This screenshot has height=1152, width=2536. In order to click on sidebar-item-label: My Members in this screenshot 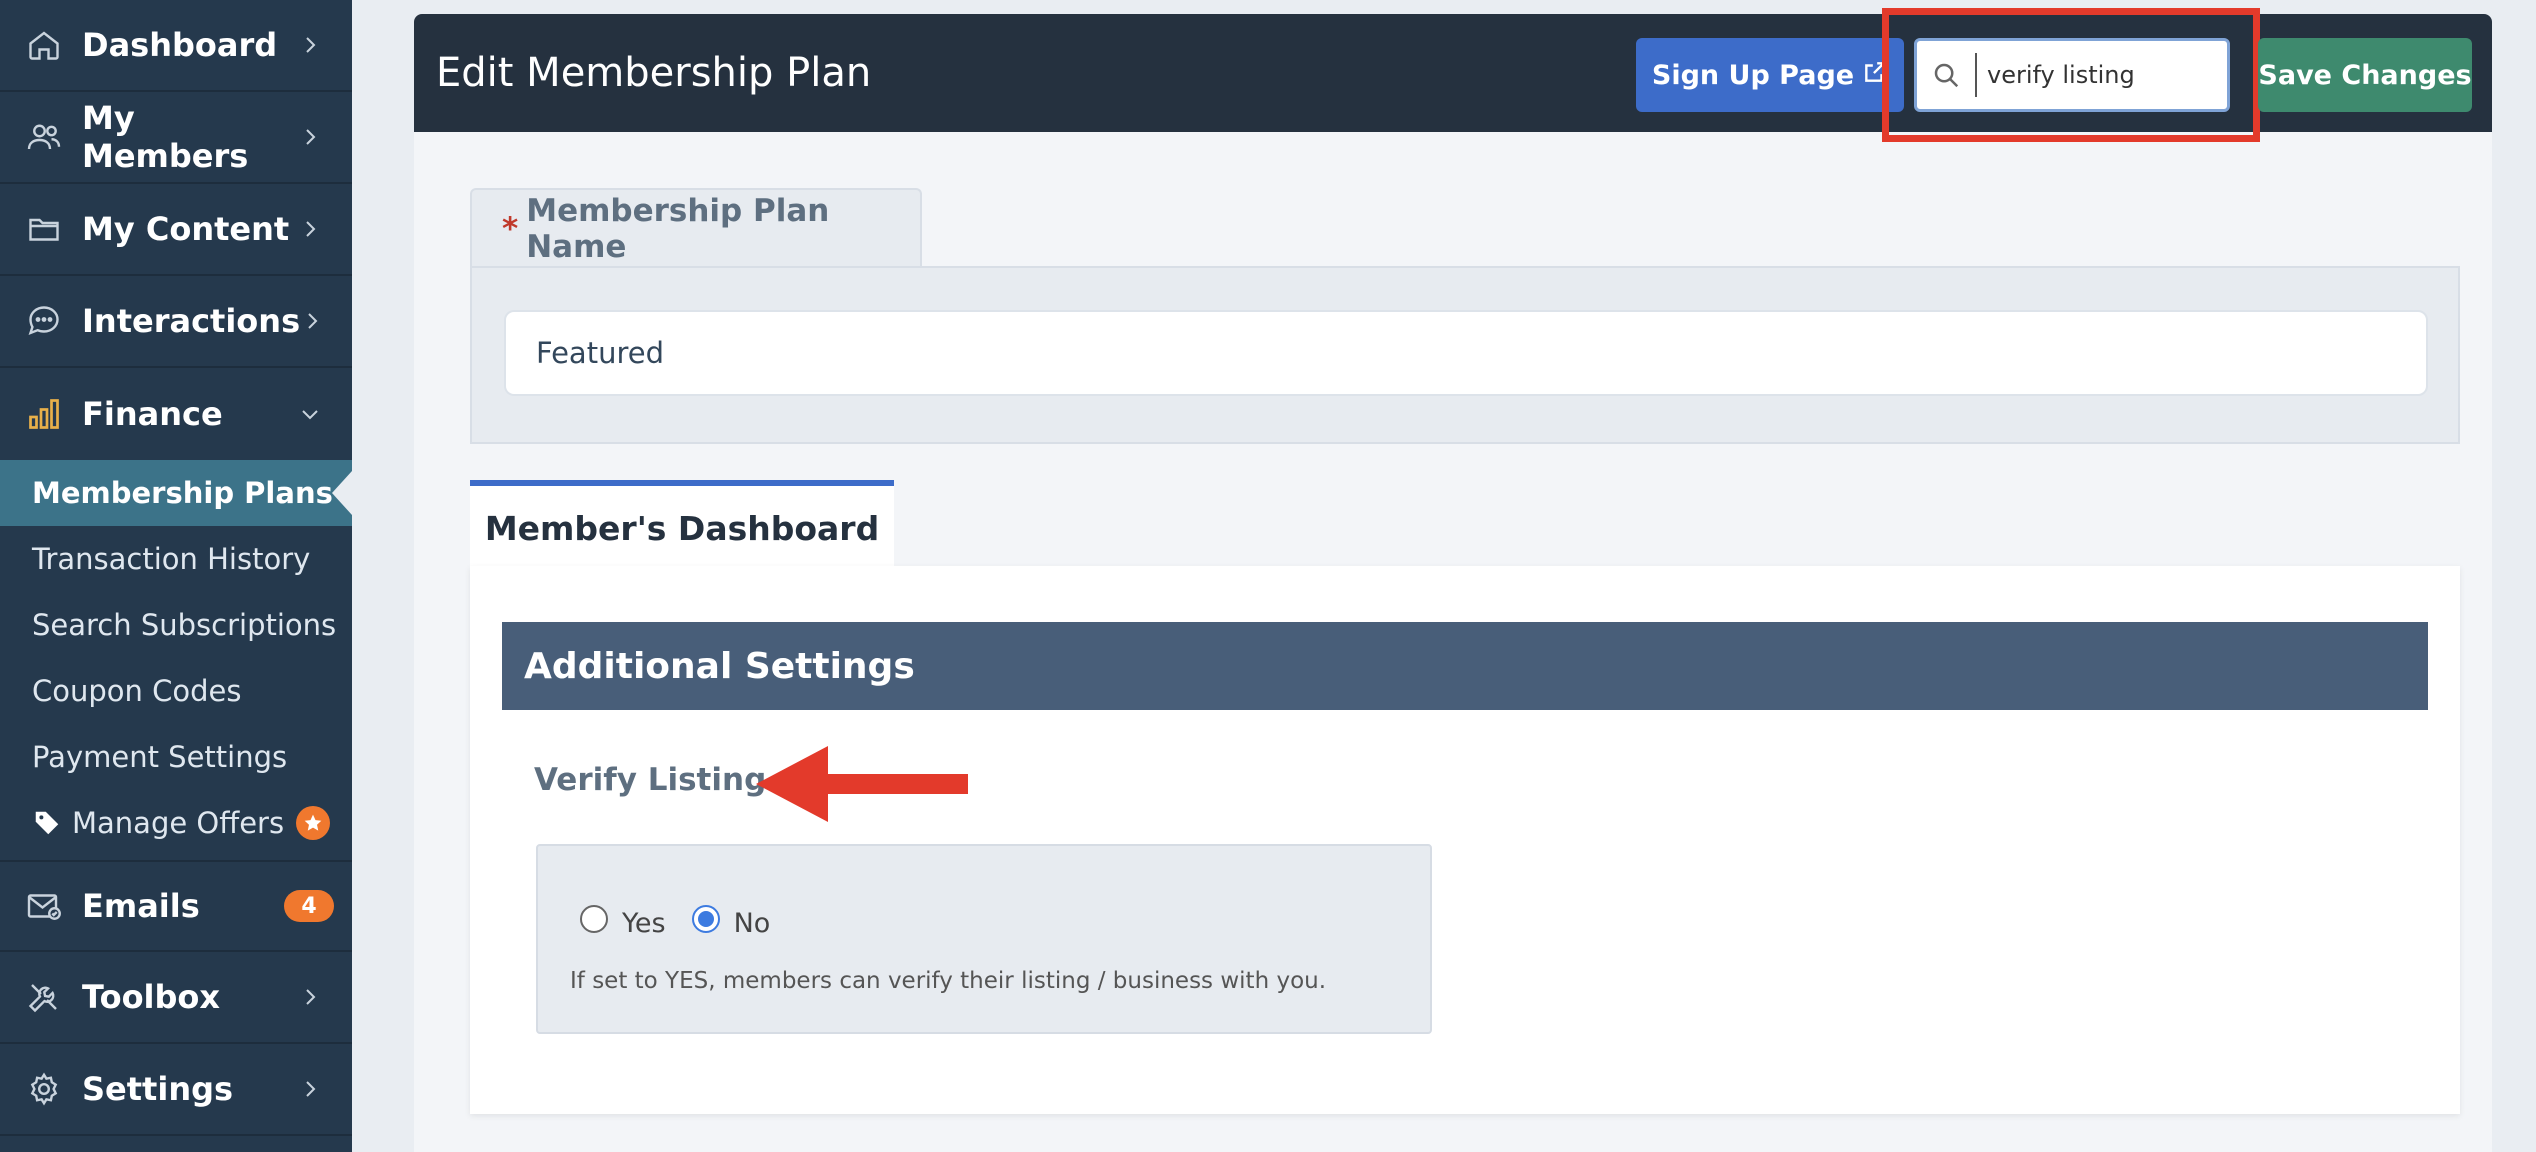, I will do `click(165, 137)`.